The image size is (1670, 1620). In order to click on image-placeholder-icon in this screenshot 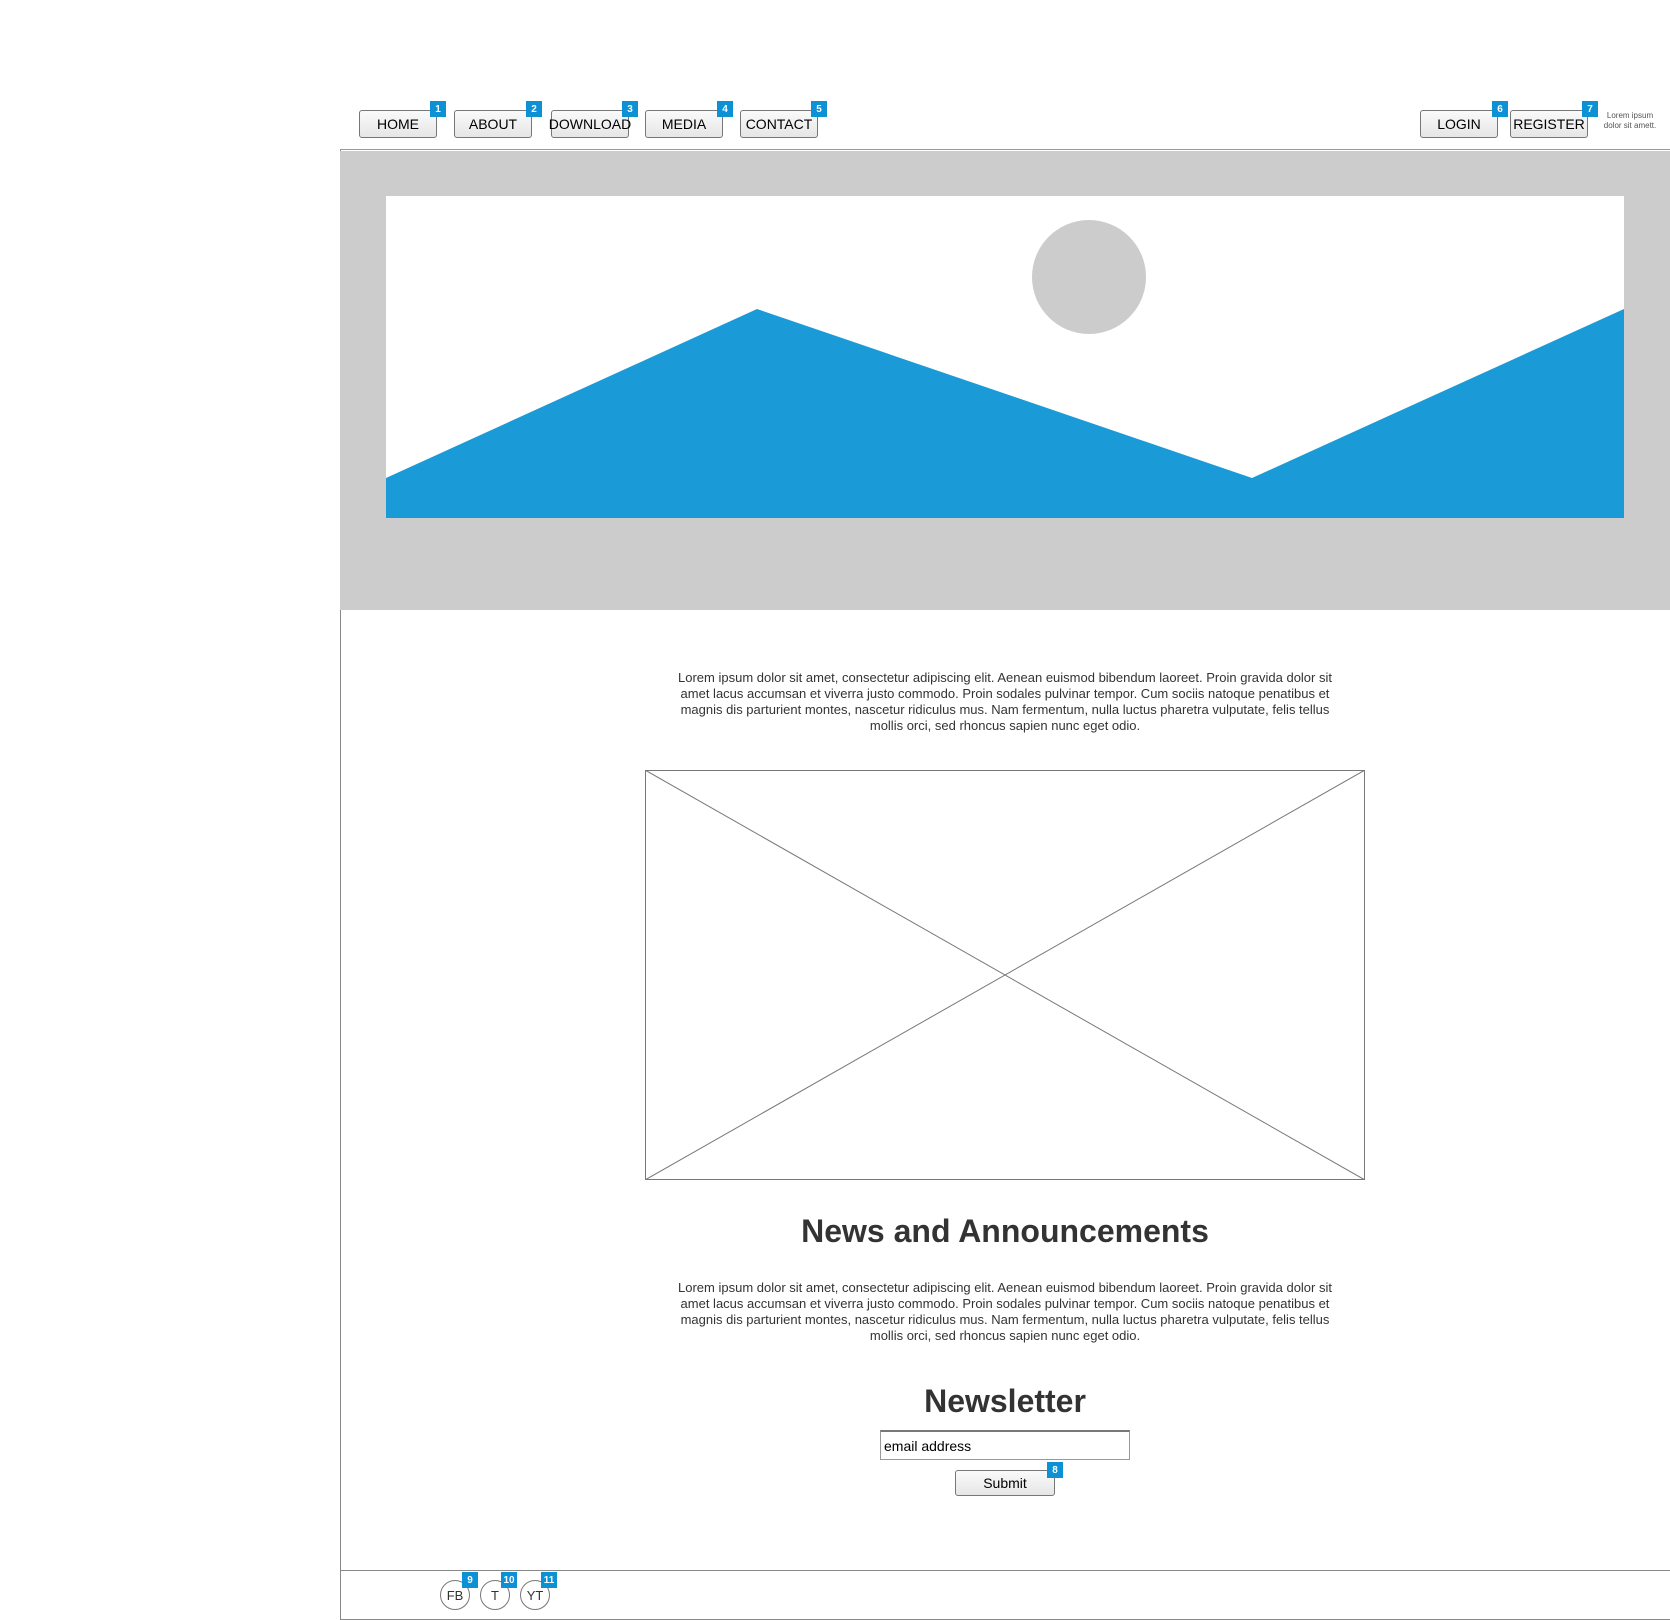, I will do `click(1005, 357)`.